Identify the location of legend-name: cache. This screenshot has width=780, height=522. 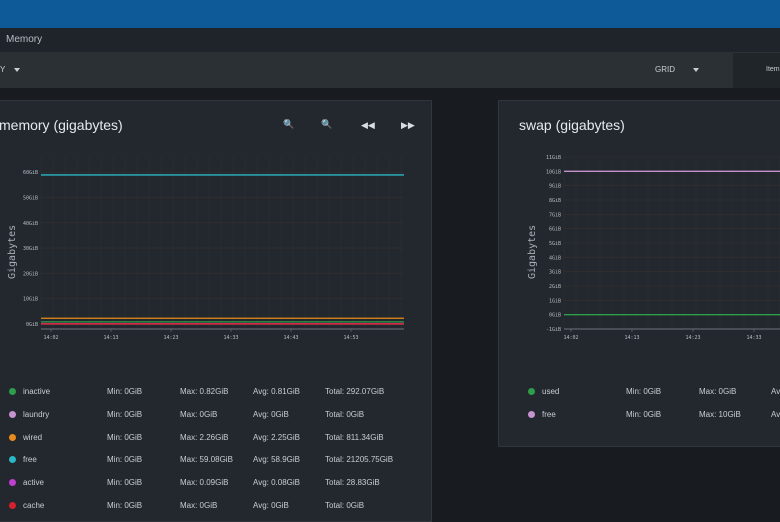
(34, 505).